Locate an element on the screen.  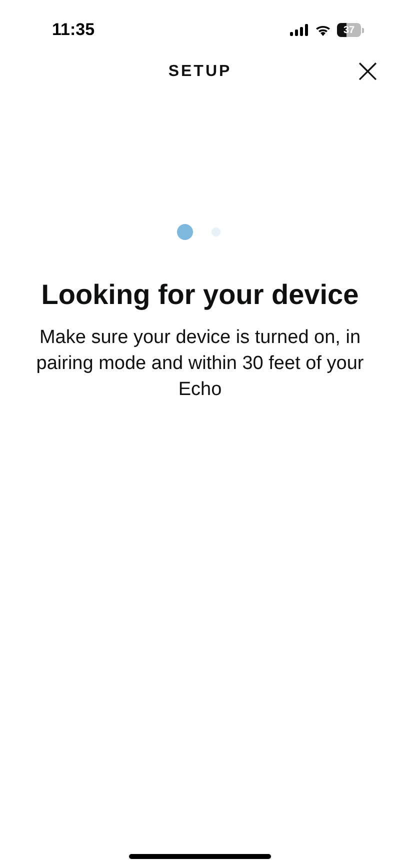
screen-title: SETUP is located at coordinates (200, 72).